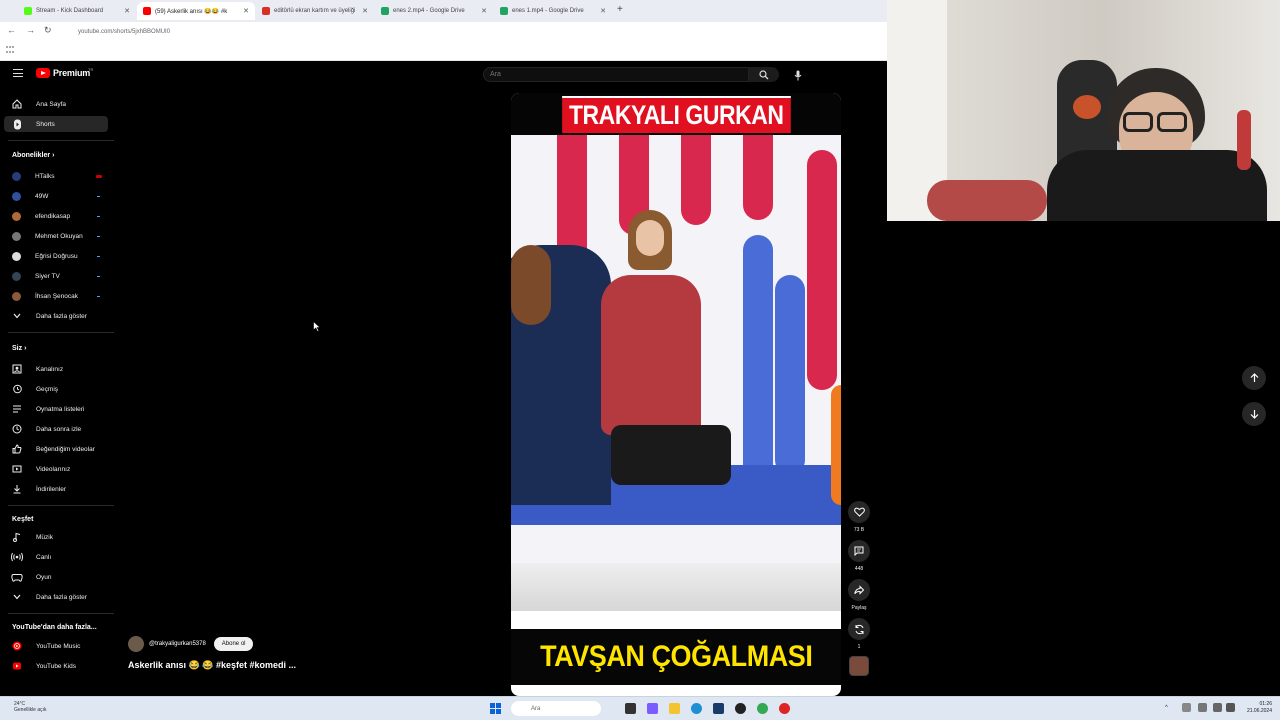 This screenshot has height=720, width=1280. What do you see at coordinates (718, 708) in the screenshot?
I see `store-icon` at bounding box center [718, 708].